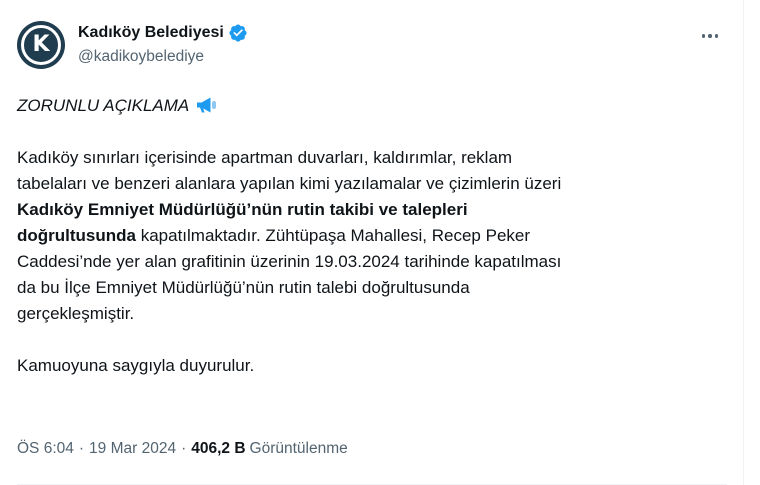 This screenshot has height=485, width=760. I want to click on tweet-line: gerçekleşmiştir., so click(76, 313).